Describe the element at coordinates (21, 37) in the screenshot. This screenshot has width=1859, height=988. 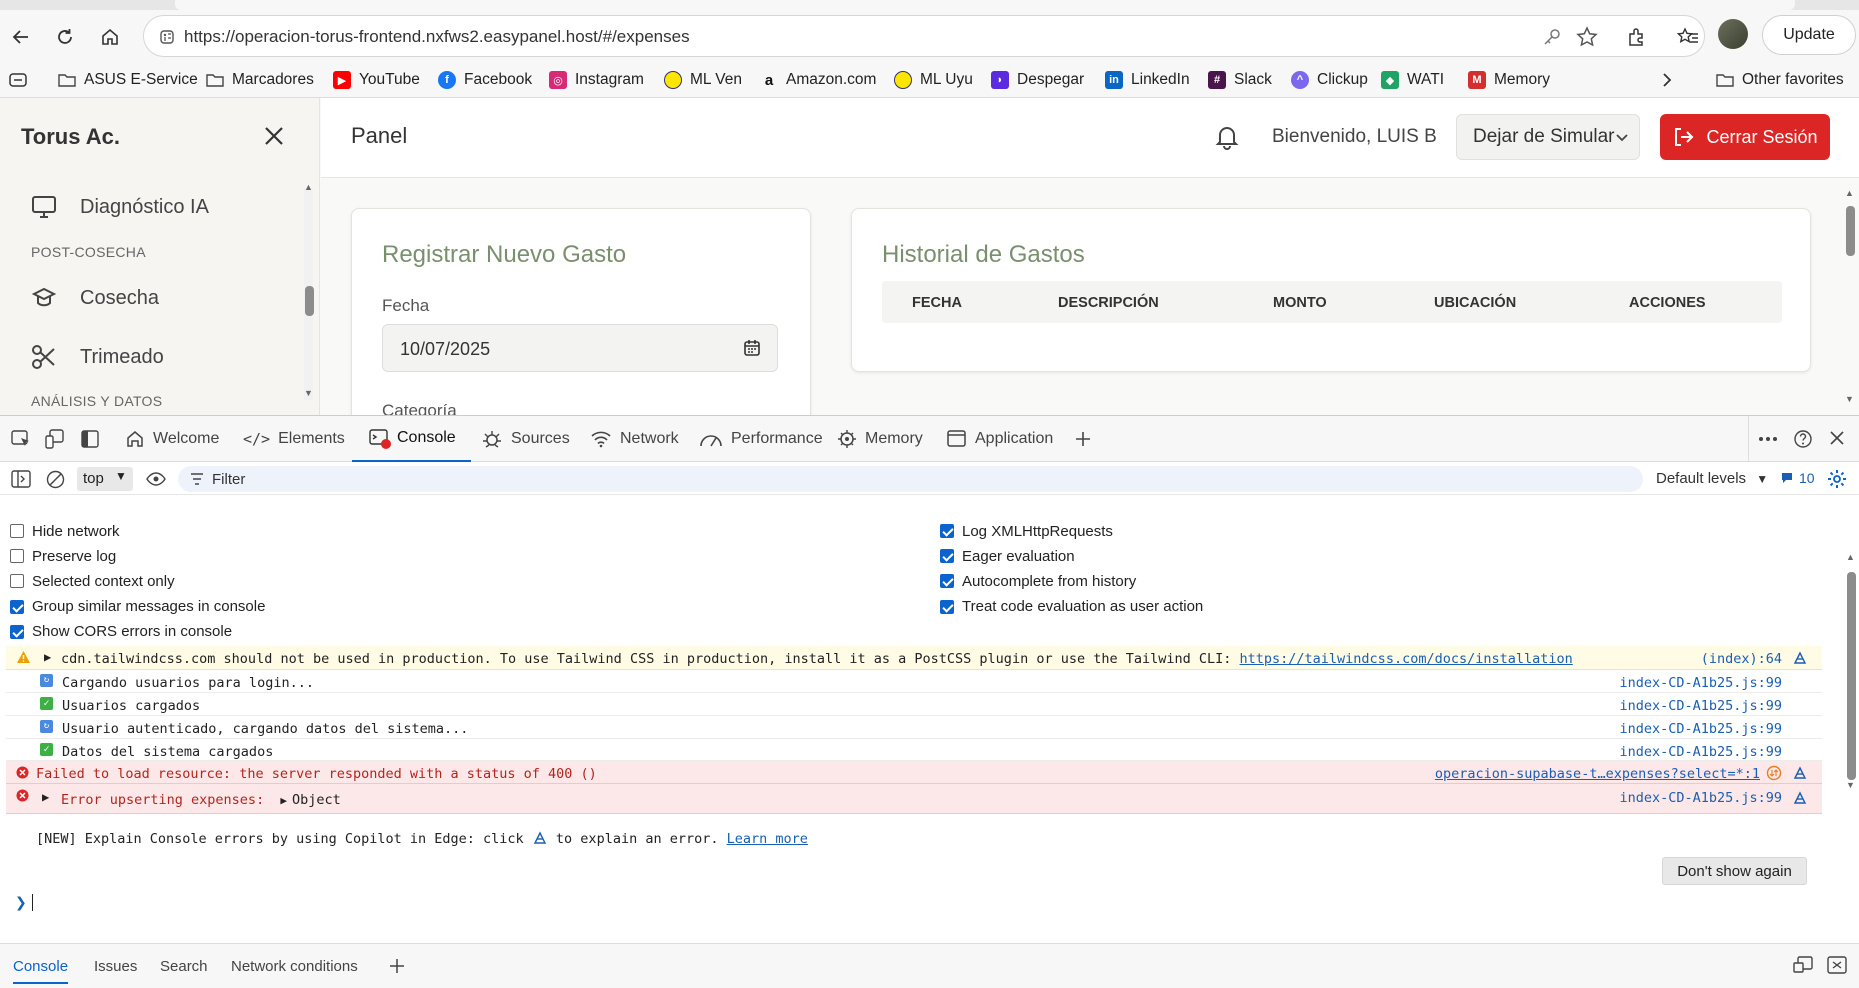
I see `back-icon` at that location.